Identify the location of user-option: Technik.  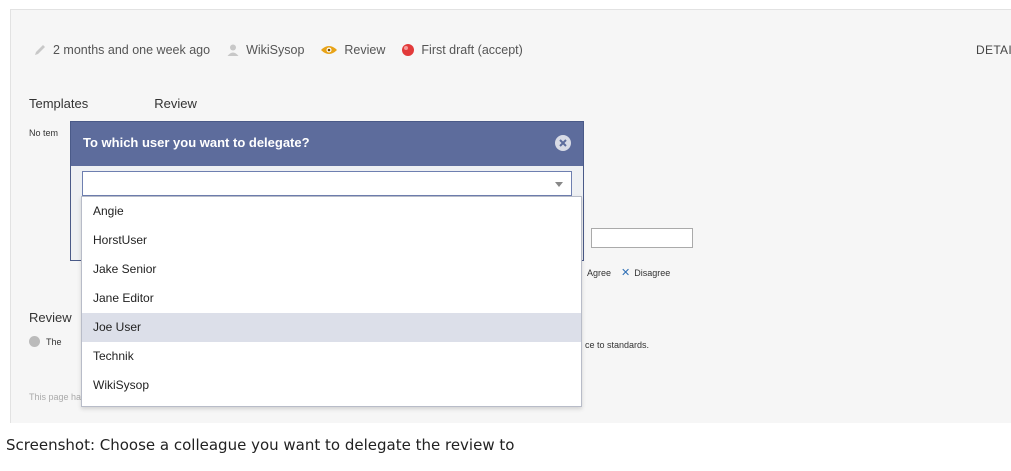
(331, 356).